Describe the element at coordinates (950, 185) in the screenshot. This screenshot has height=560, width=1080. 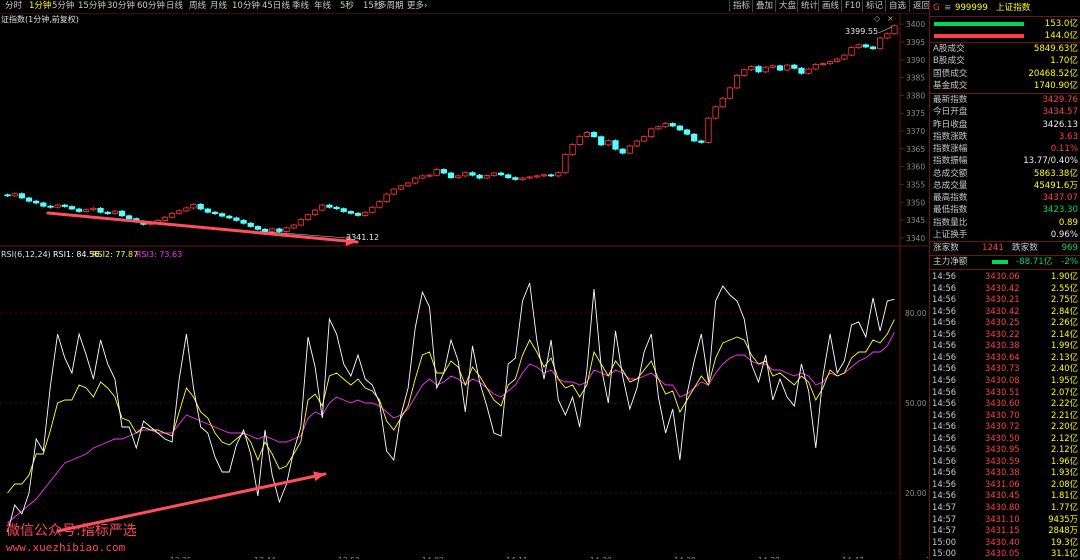
I see `stat-label: 总成交量` at that location.